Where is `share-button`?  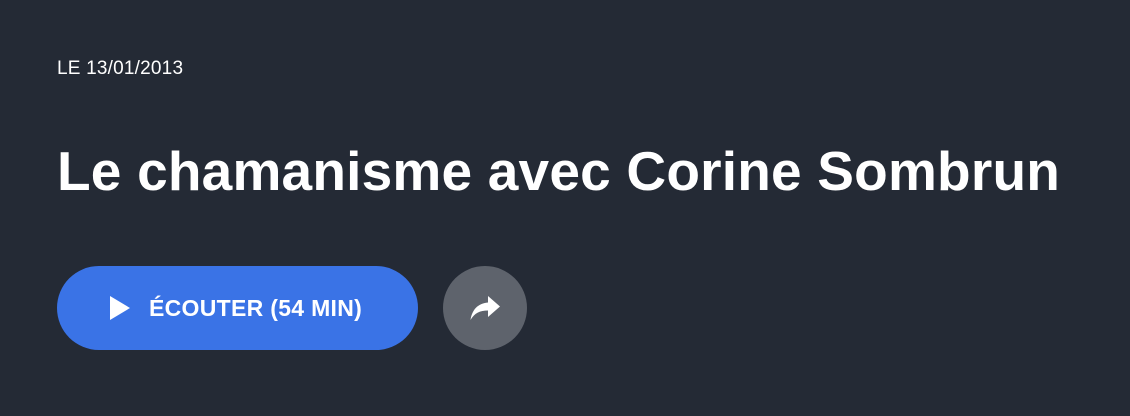 share-button is located at coordinates (485, 308).